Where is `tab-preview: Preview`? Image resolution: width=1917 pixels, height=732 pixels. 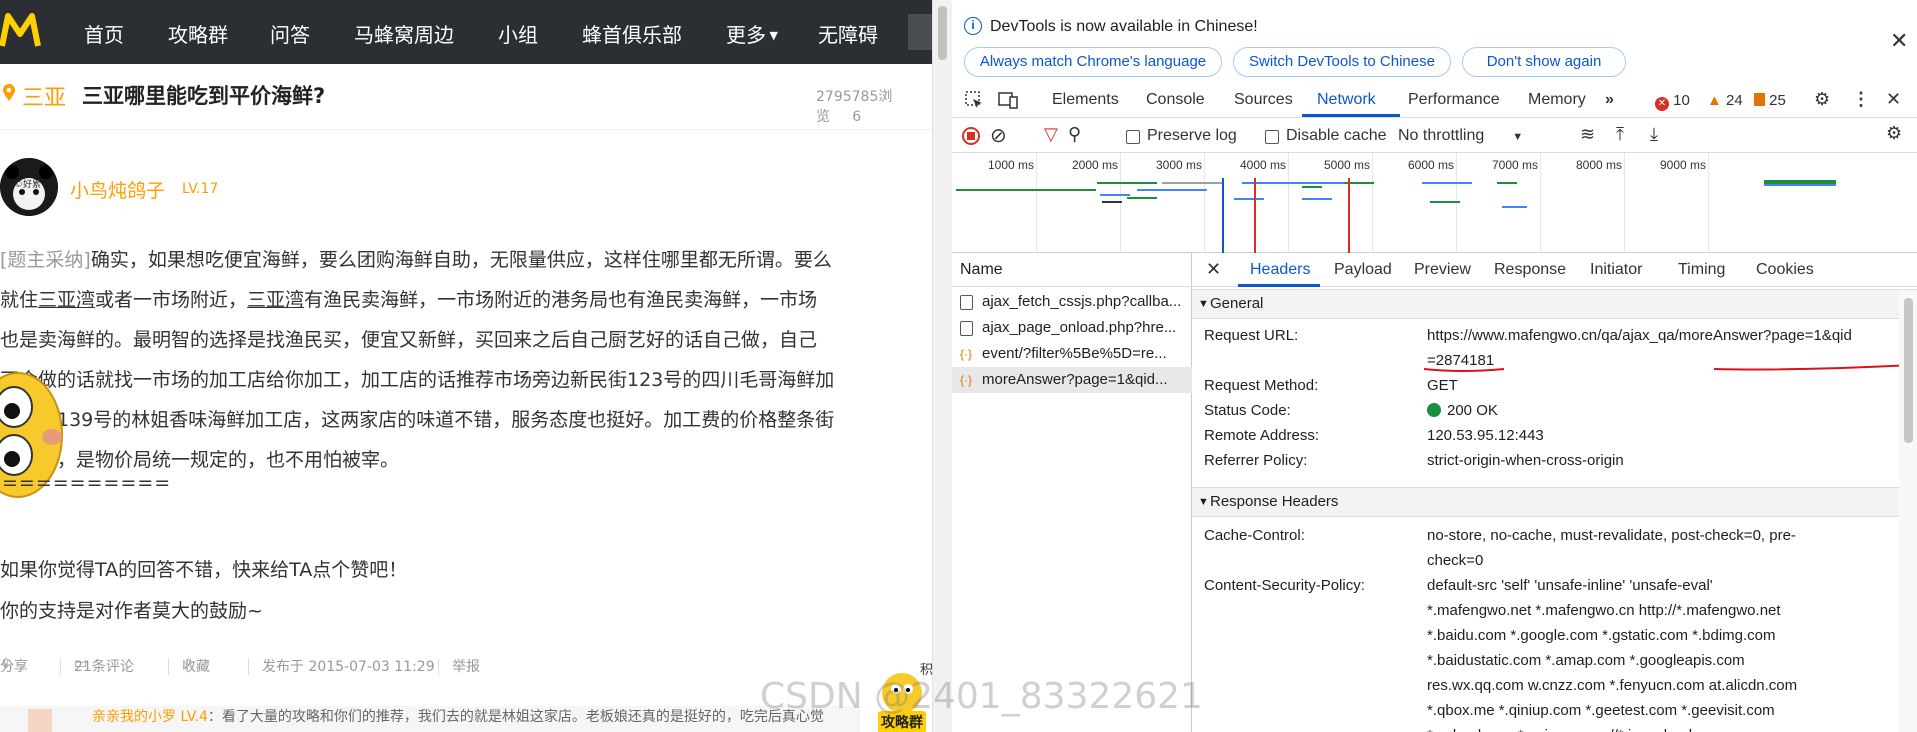
tab-preview: Preview is located at coordinates (1442, 270).